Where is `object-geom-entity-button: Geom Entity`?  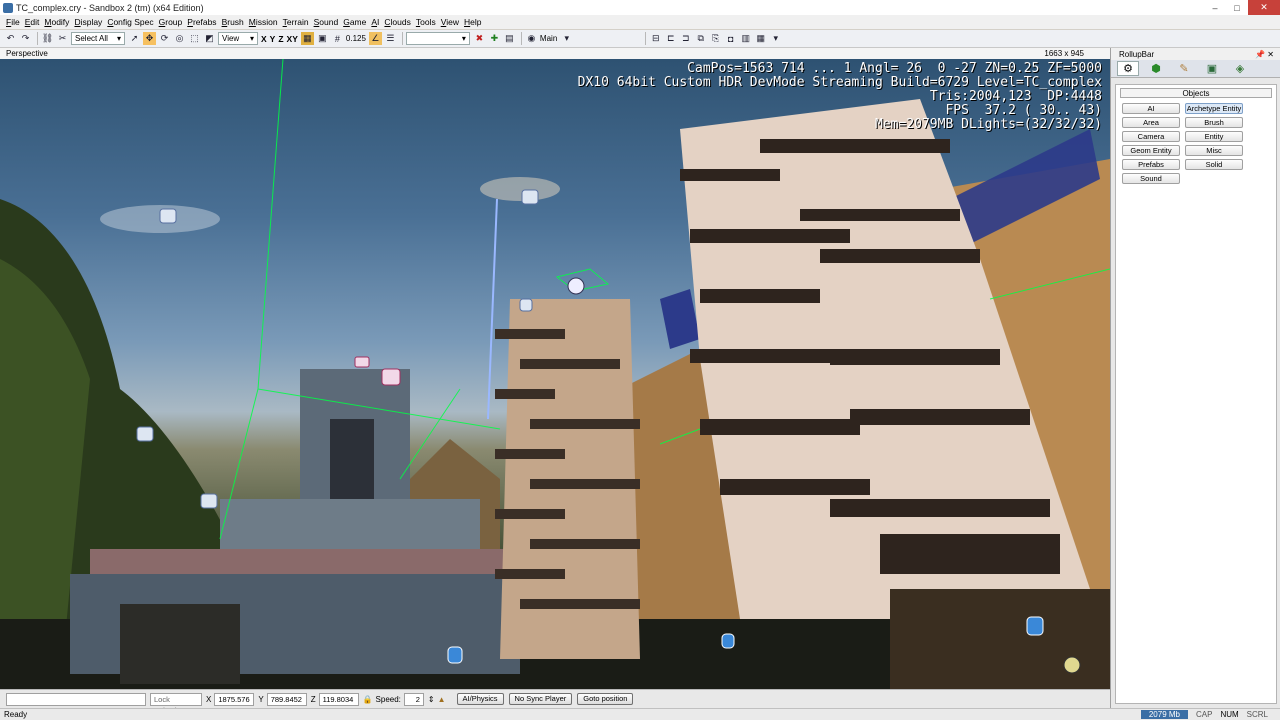 object-geom-entity-button: Geom Entity is located at coordinates (1151, 150).